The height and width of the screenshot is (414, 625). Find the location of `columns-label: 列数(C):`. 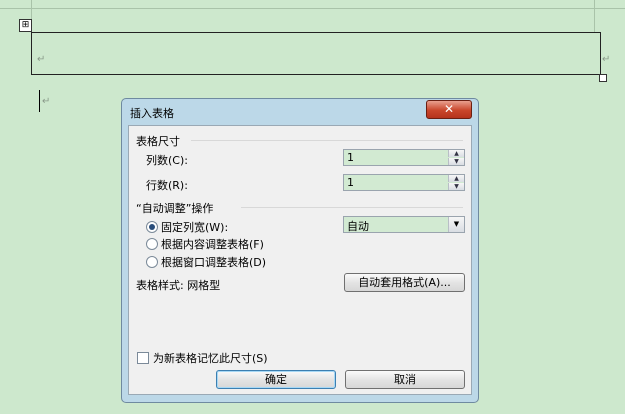

columns-label: 列数(C): is located at coordinates (167, 160).